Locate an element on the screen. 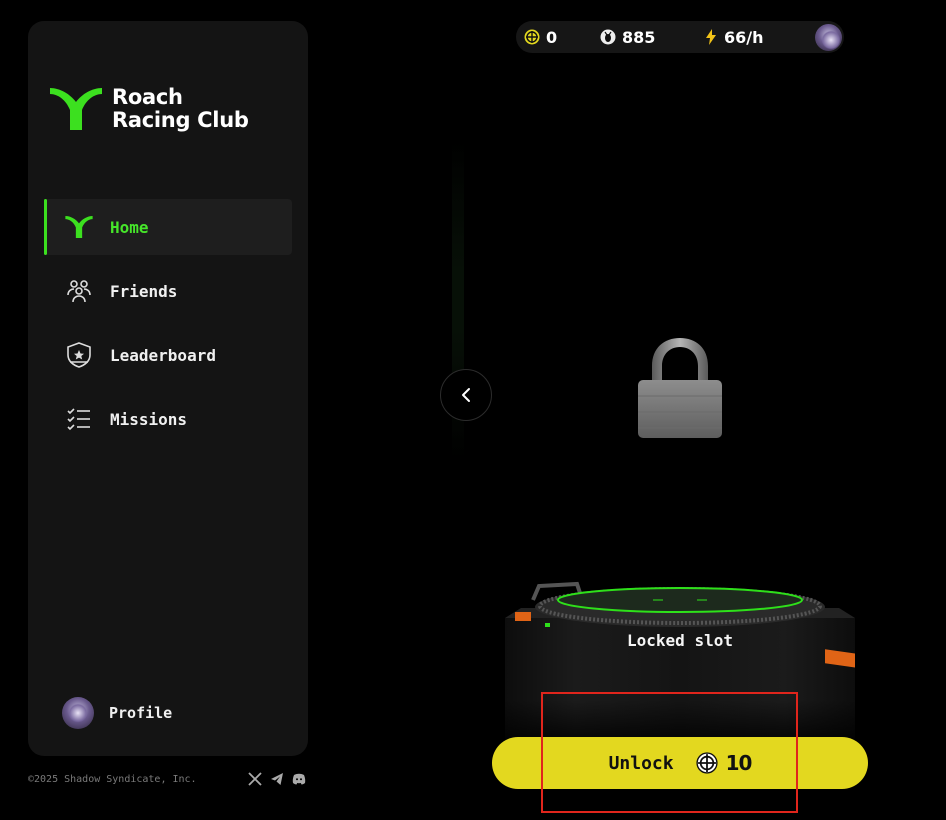  brand-name-line1: Roach is located at coordinates (147, 97).